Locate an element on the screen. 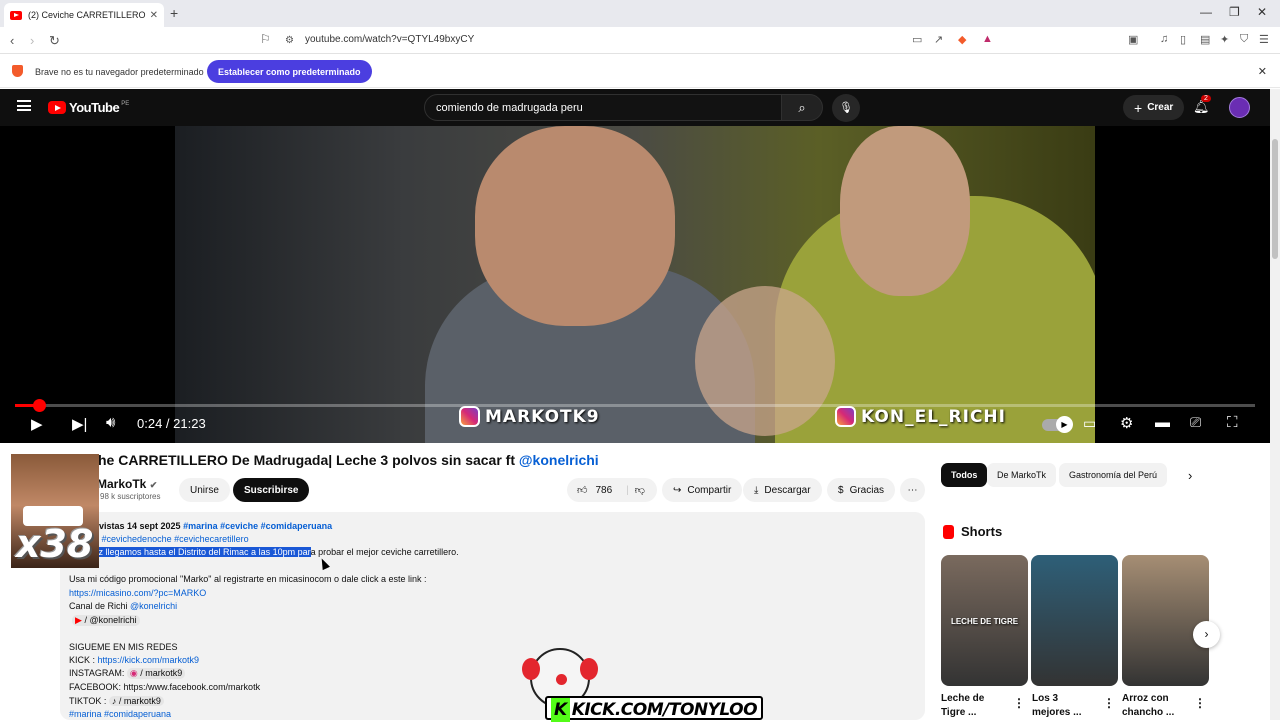  youtube-favicon-icon is located at coordinates (16, 15).